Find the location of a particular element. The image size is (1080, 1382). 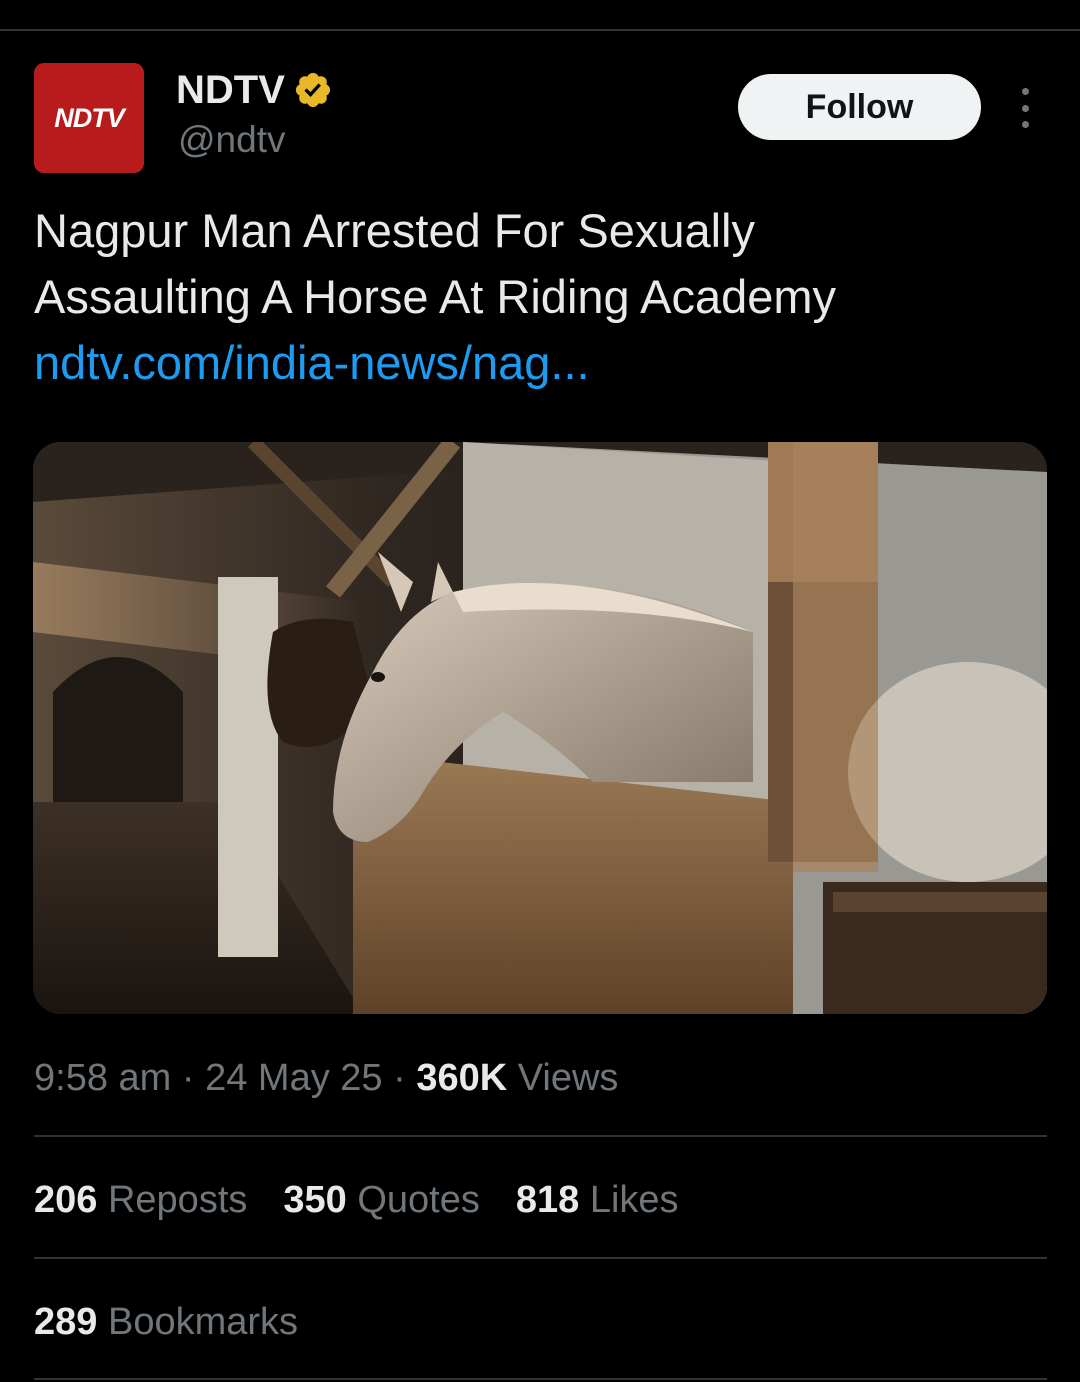

quotes-stat: 350 Quotes is located at coordinates (381, 1200).